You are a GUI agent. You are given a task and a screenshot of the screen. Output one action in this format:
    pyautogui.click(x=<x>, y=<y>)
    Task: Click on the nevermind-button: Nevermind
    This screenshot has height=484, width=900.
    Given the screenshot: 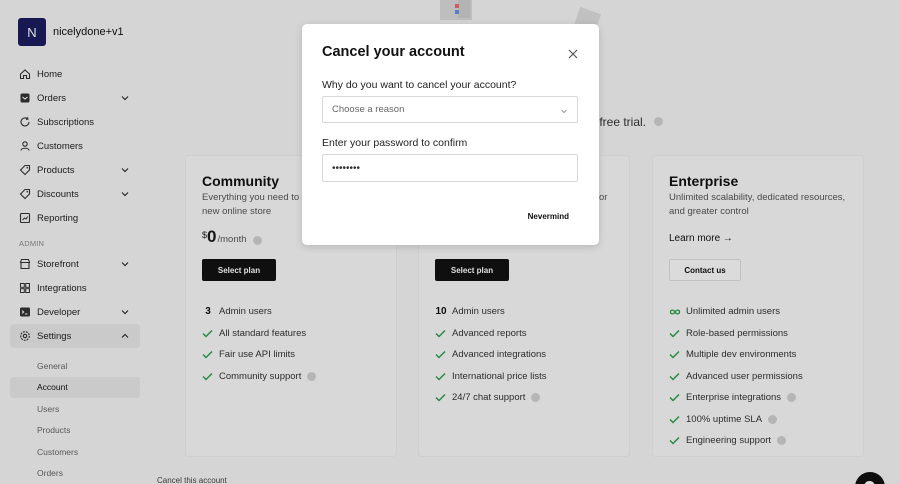 What is the action you would take?
    pyautogui.click(x=548, y=216)
    